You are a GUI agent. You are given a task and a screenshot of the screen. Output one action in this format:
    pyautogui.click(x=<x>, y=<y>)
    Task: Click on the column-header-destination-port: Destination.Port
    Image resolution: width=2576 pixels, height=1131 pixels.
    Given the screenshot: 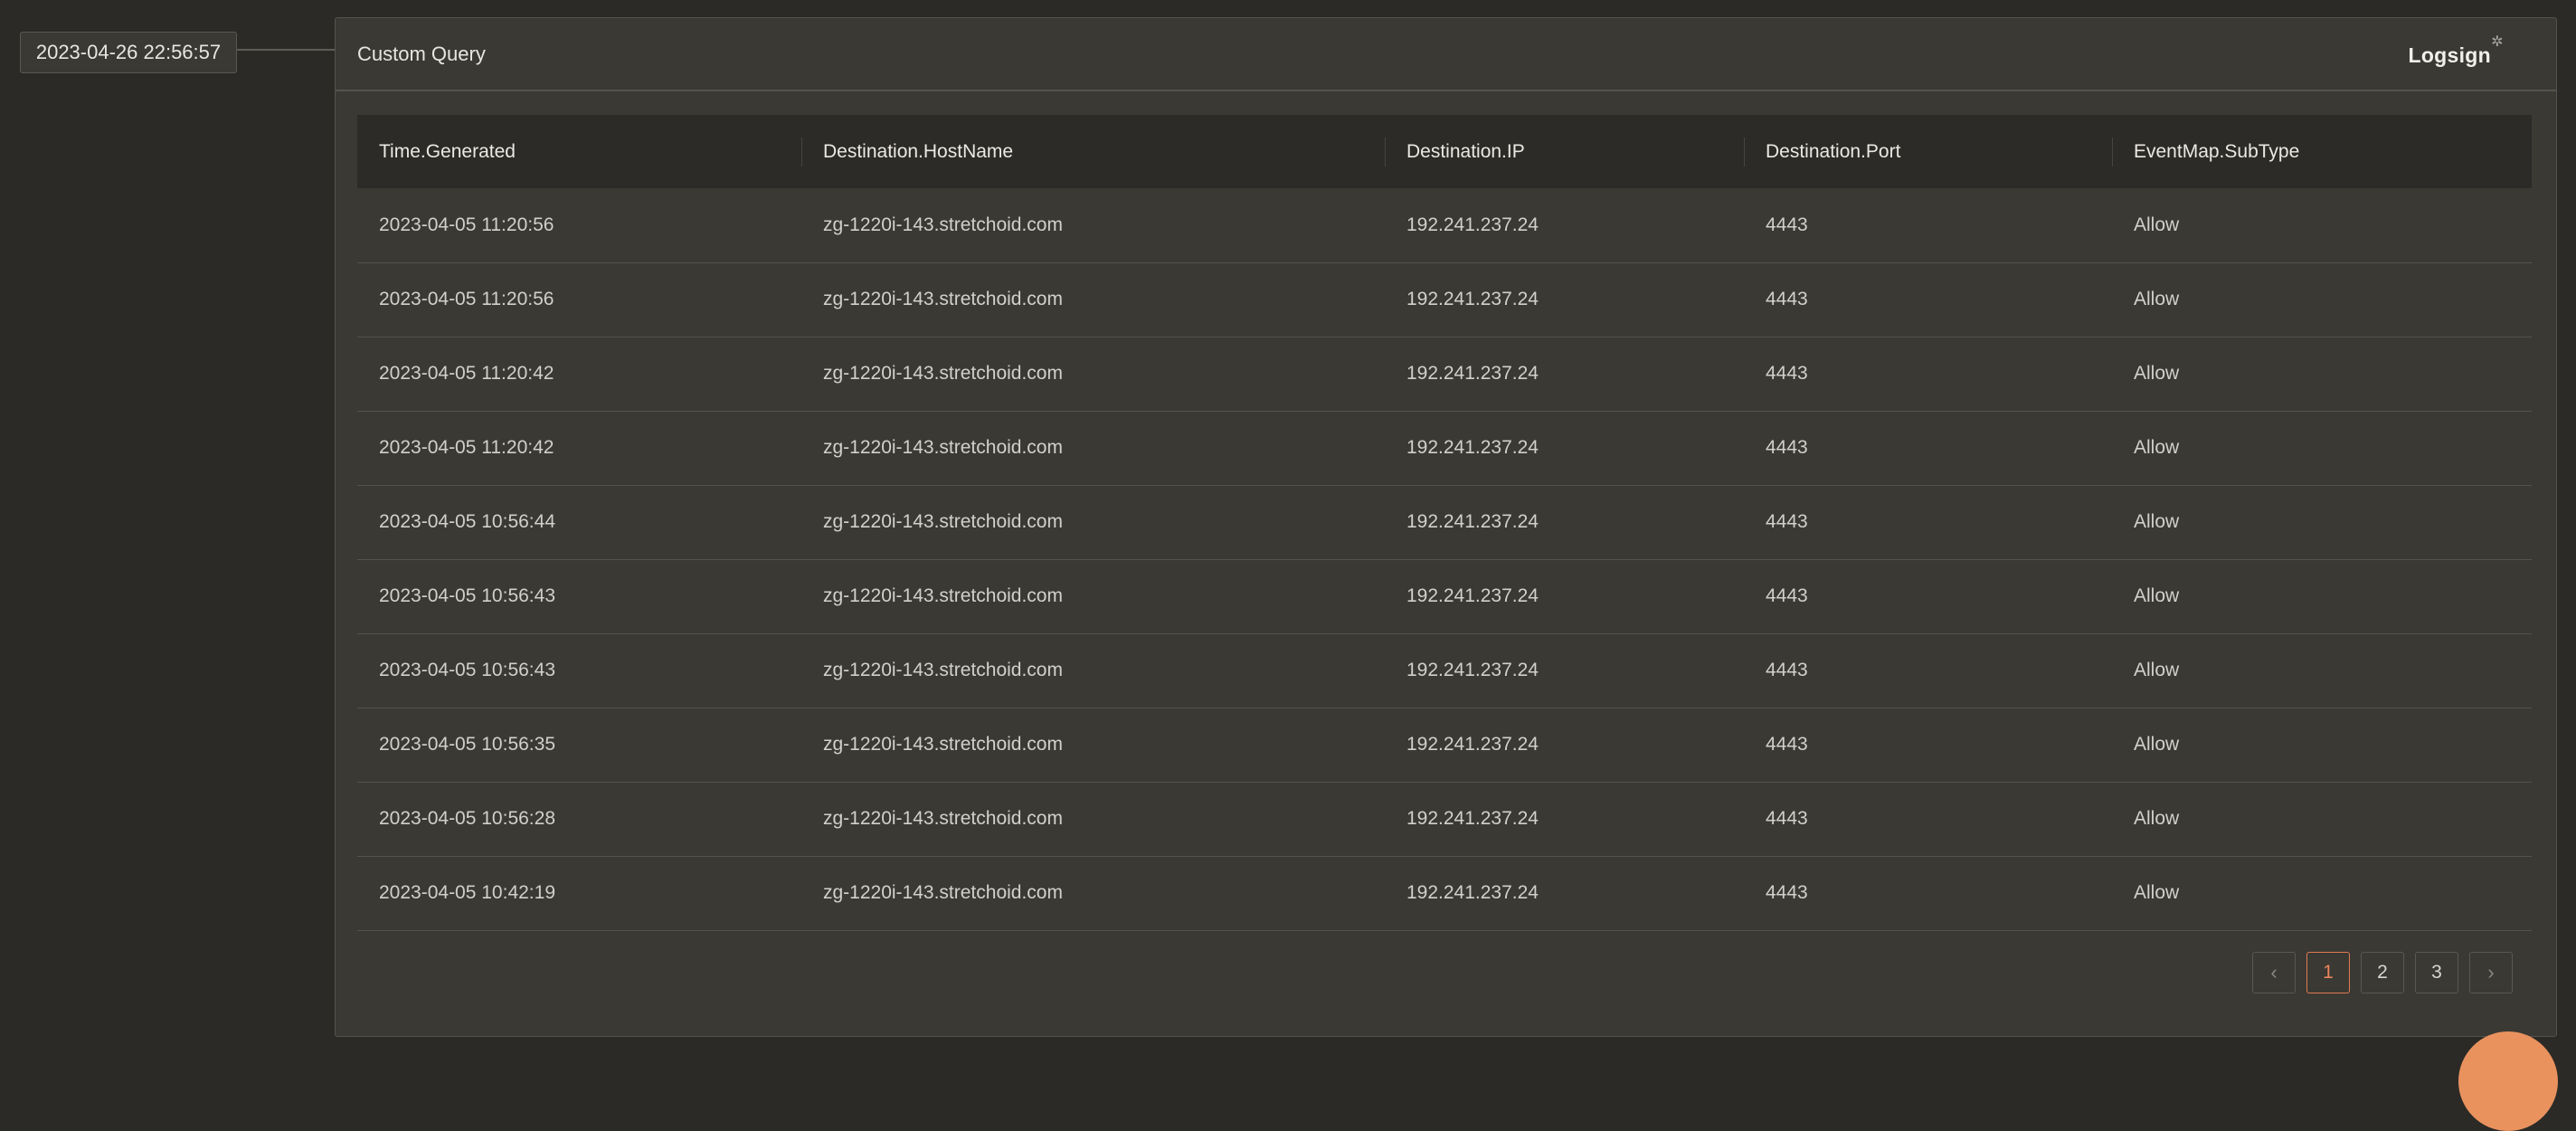 What is the action you would take?
    pyautogui.click(x=1928, y=152)
    